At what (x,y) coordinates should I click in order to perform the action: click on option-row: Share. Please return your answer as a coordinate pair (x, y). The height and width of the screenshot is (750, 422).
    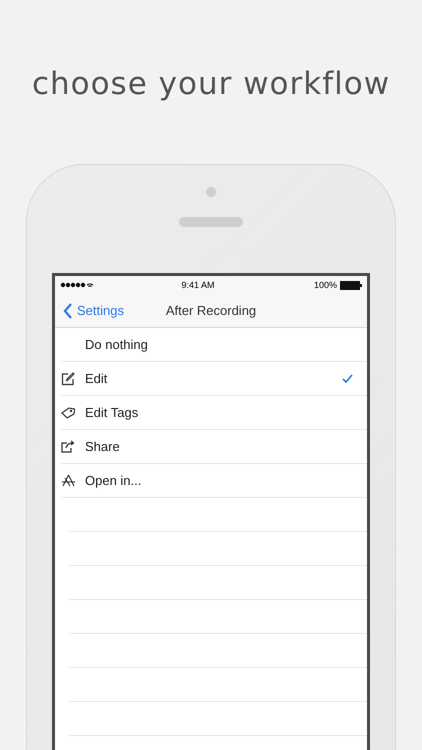
    Looking at the image, I should click on (214, 447).